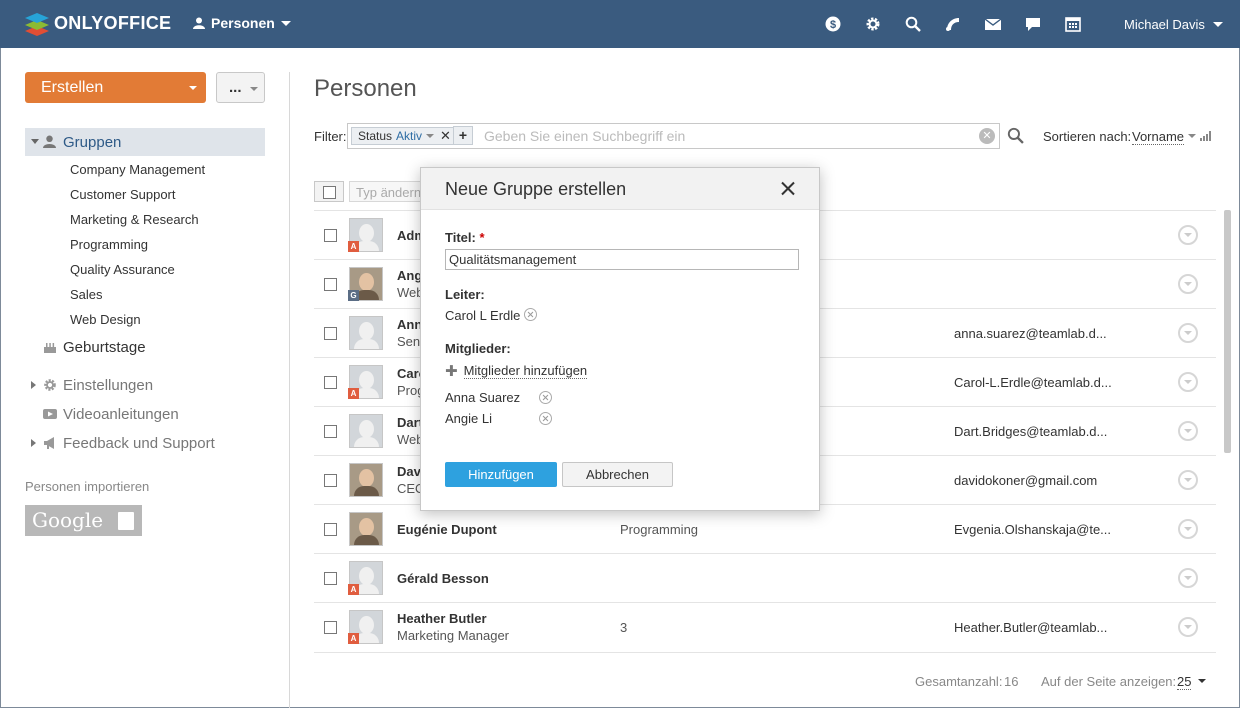 This screenshot has height=708, width=1240. I want to click on google-import-button: Google, so click(83, 520).